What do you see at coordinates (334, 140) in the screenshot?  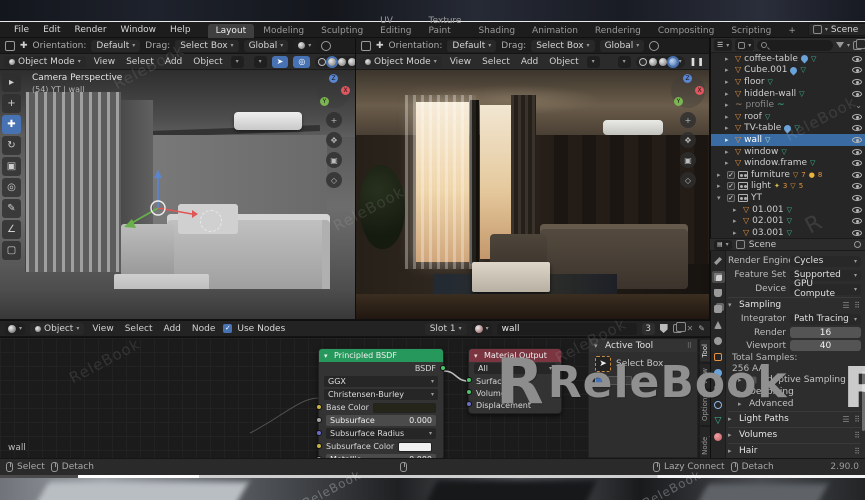 I see `pan-button: ✥` at bounding box center [334, 140].